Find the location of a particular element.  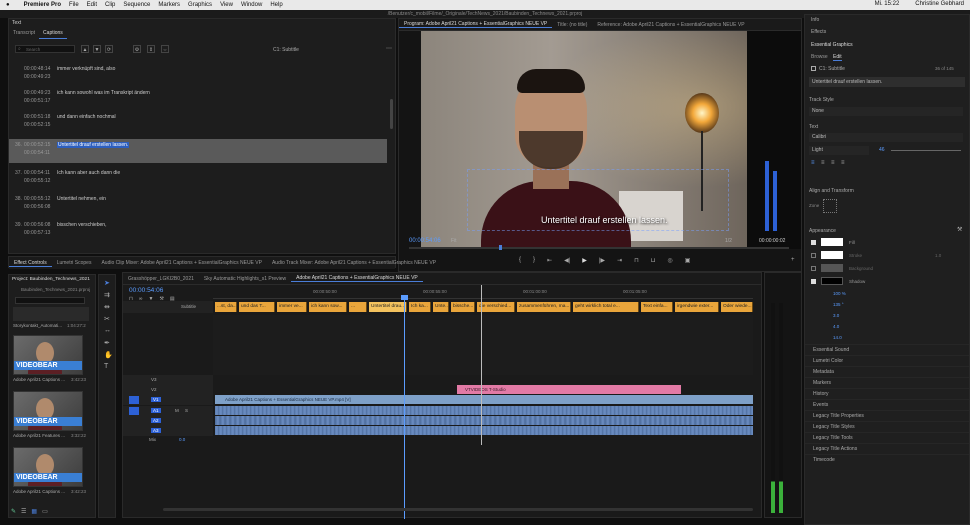

step-back-icon: ◀| is located at coordinates (567, 260).